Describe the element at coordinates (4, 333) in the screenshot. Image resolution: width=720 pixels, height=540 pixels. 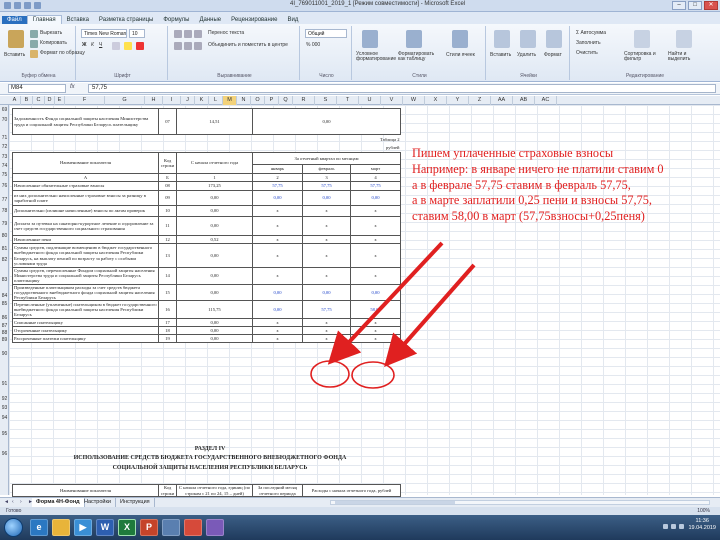
I see `row-header: 88` at that location.